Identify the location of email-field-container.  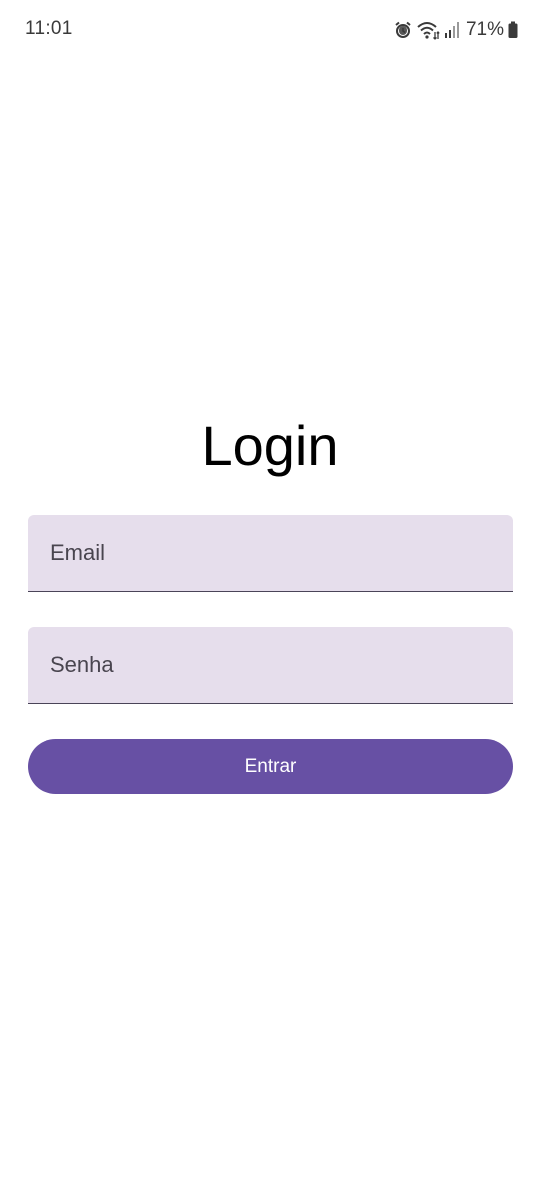
(270, 553).